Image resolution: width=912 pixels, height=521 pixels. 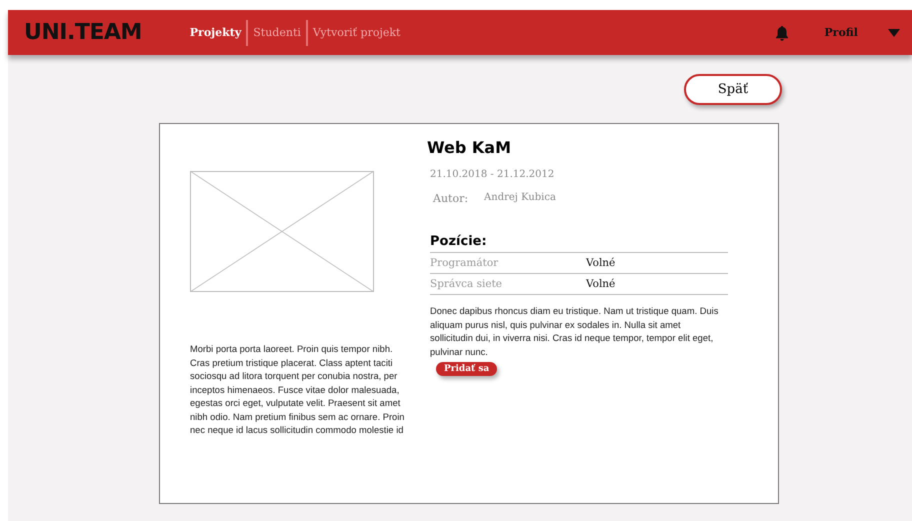 What do you see at coordinates (733, 89) in the screenshot?
I see `back-button: Späť` at bounding box center [733, 89].